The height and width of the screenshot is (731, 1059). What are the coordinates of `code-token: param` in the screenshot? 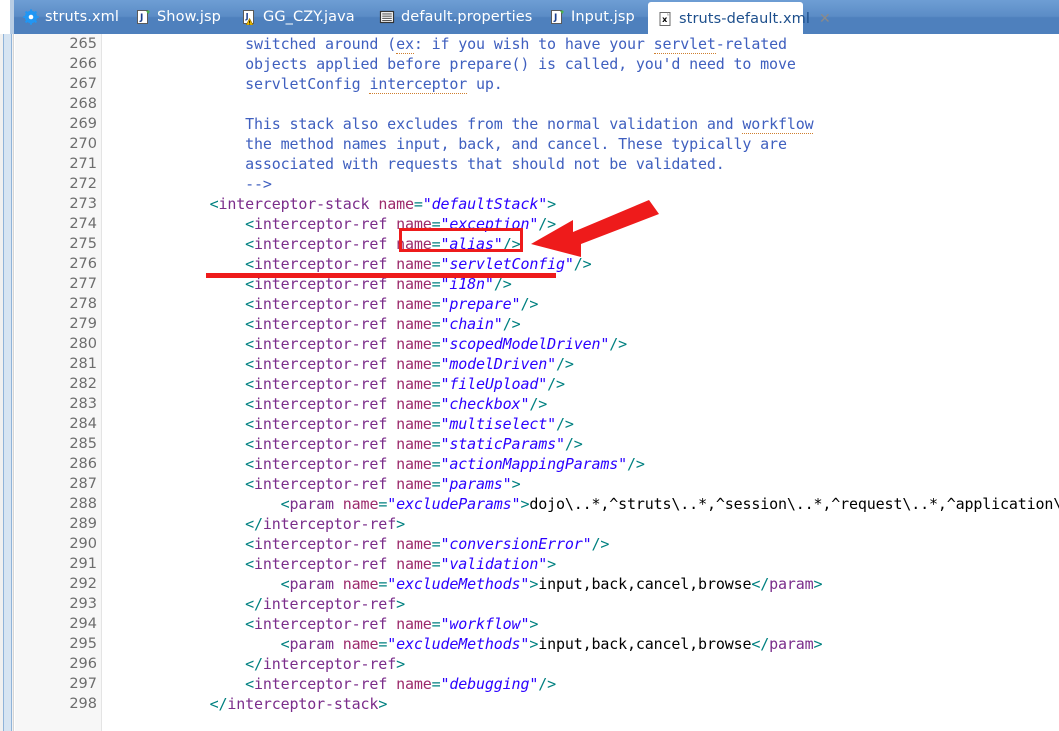 It's located at (312, 584).